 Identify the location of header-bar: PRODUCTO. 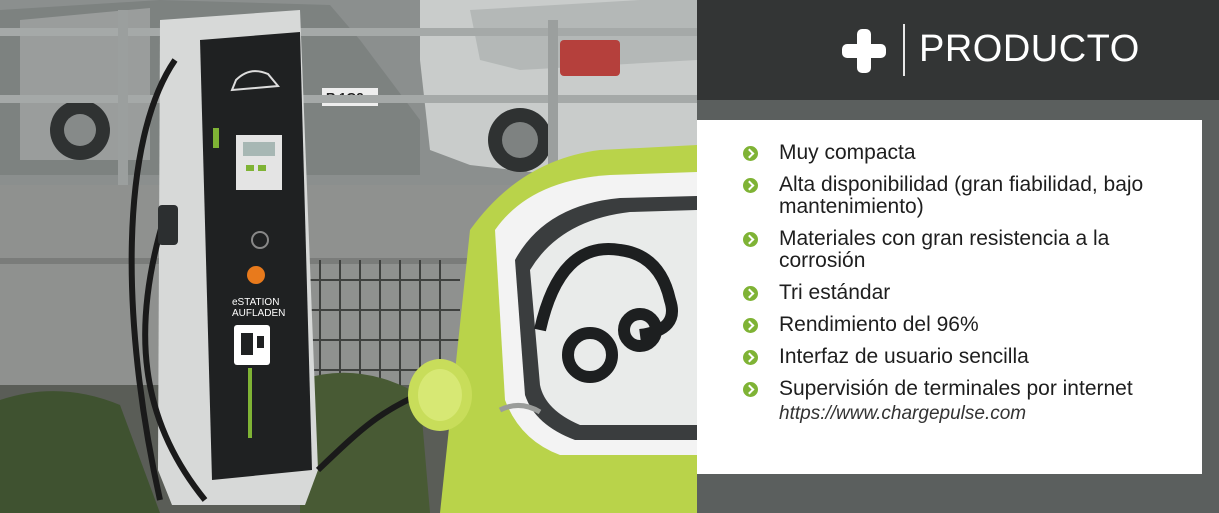
(958, 50).